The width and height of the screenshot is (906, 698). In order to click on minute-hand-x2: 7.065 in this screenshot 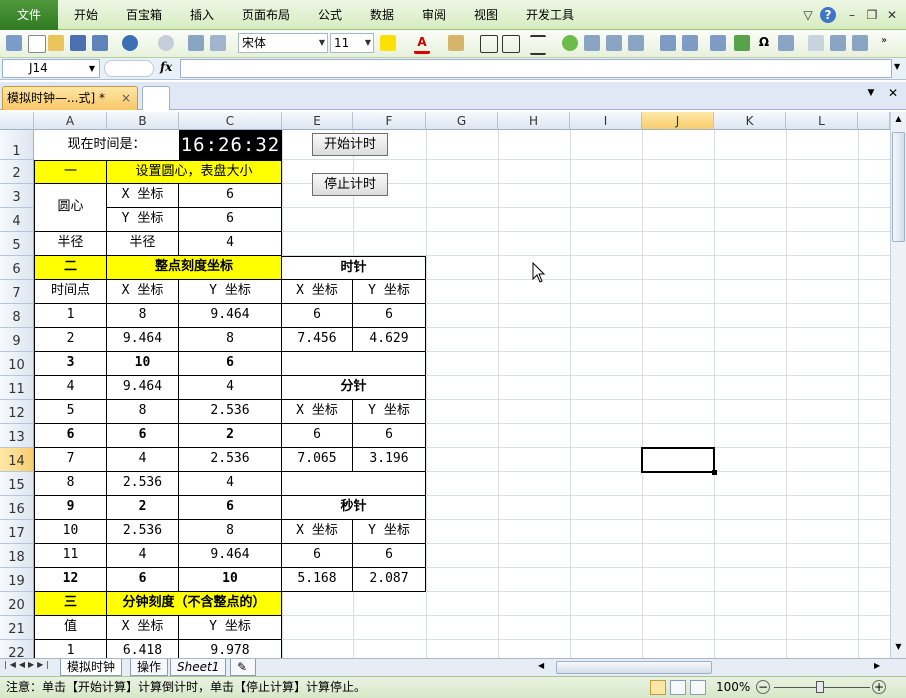, I will do `click(317, 460)`.